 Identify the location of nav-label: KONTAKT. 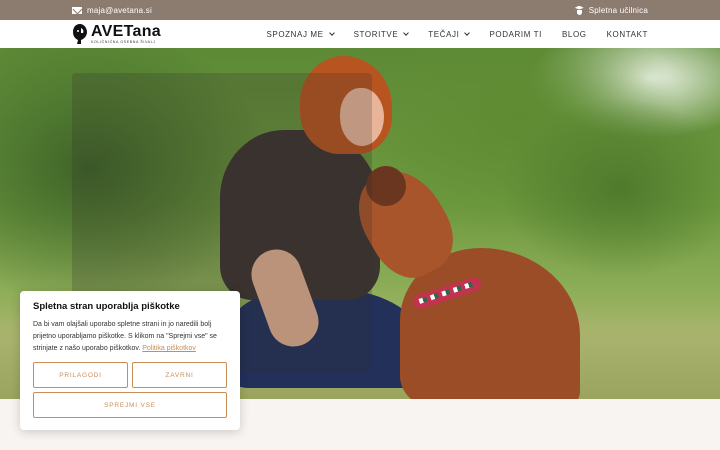
(627, 34).